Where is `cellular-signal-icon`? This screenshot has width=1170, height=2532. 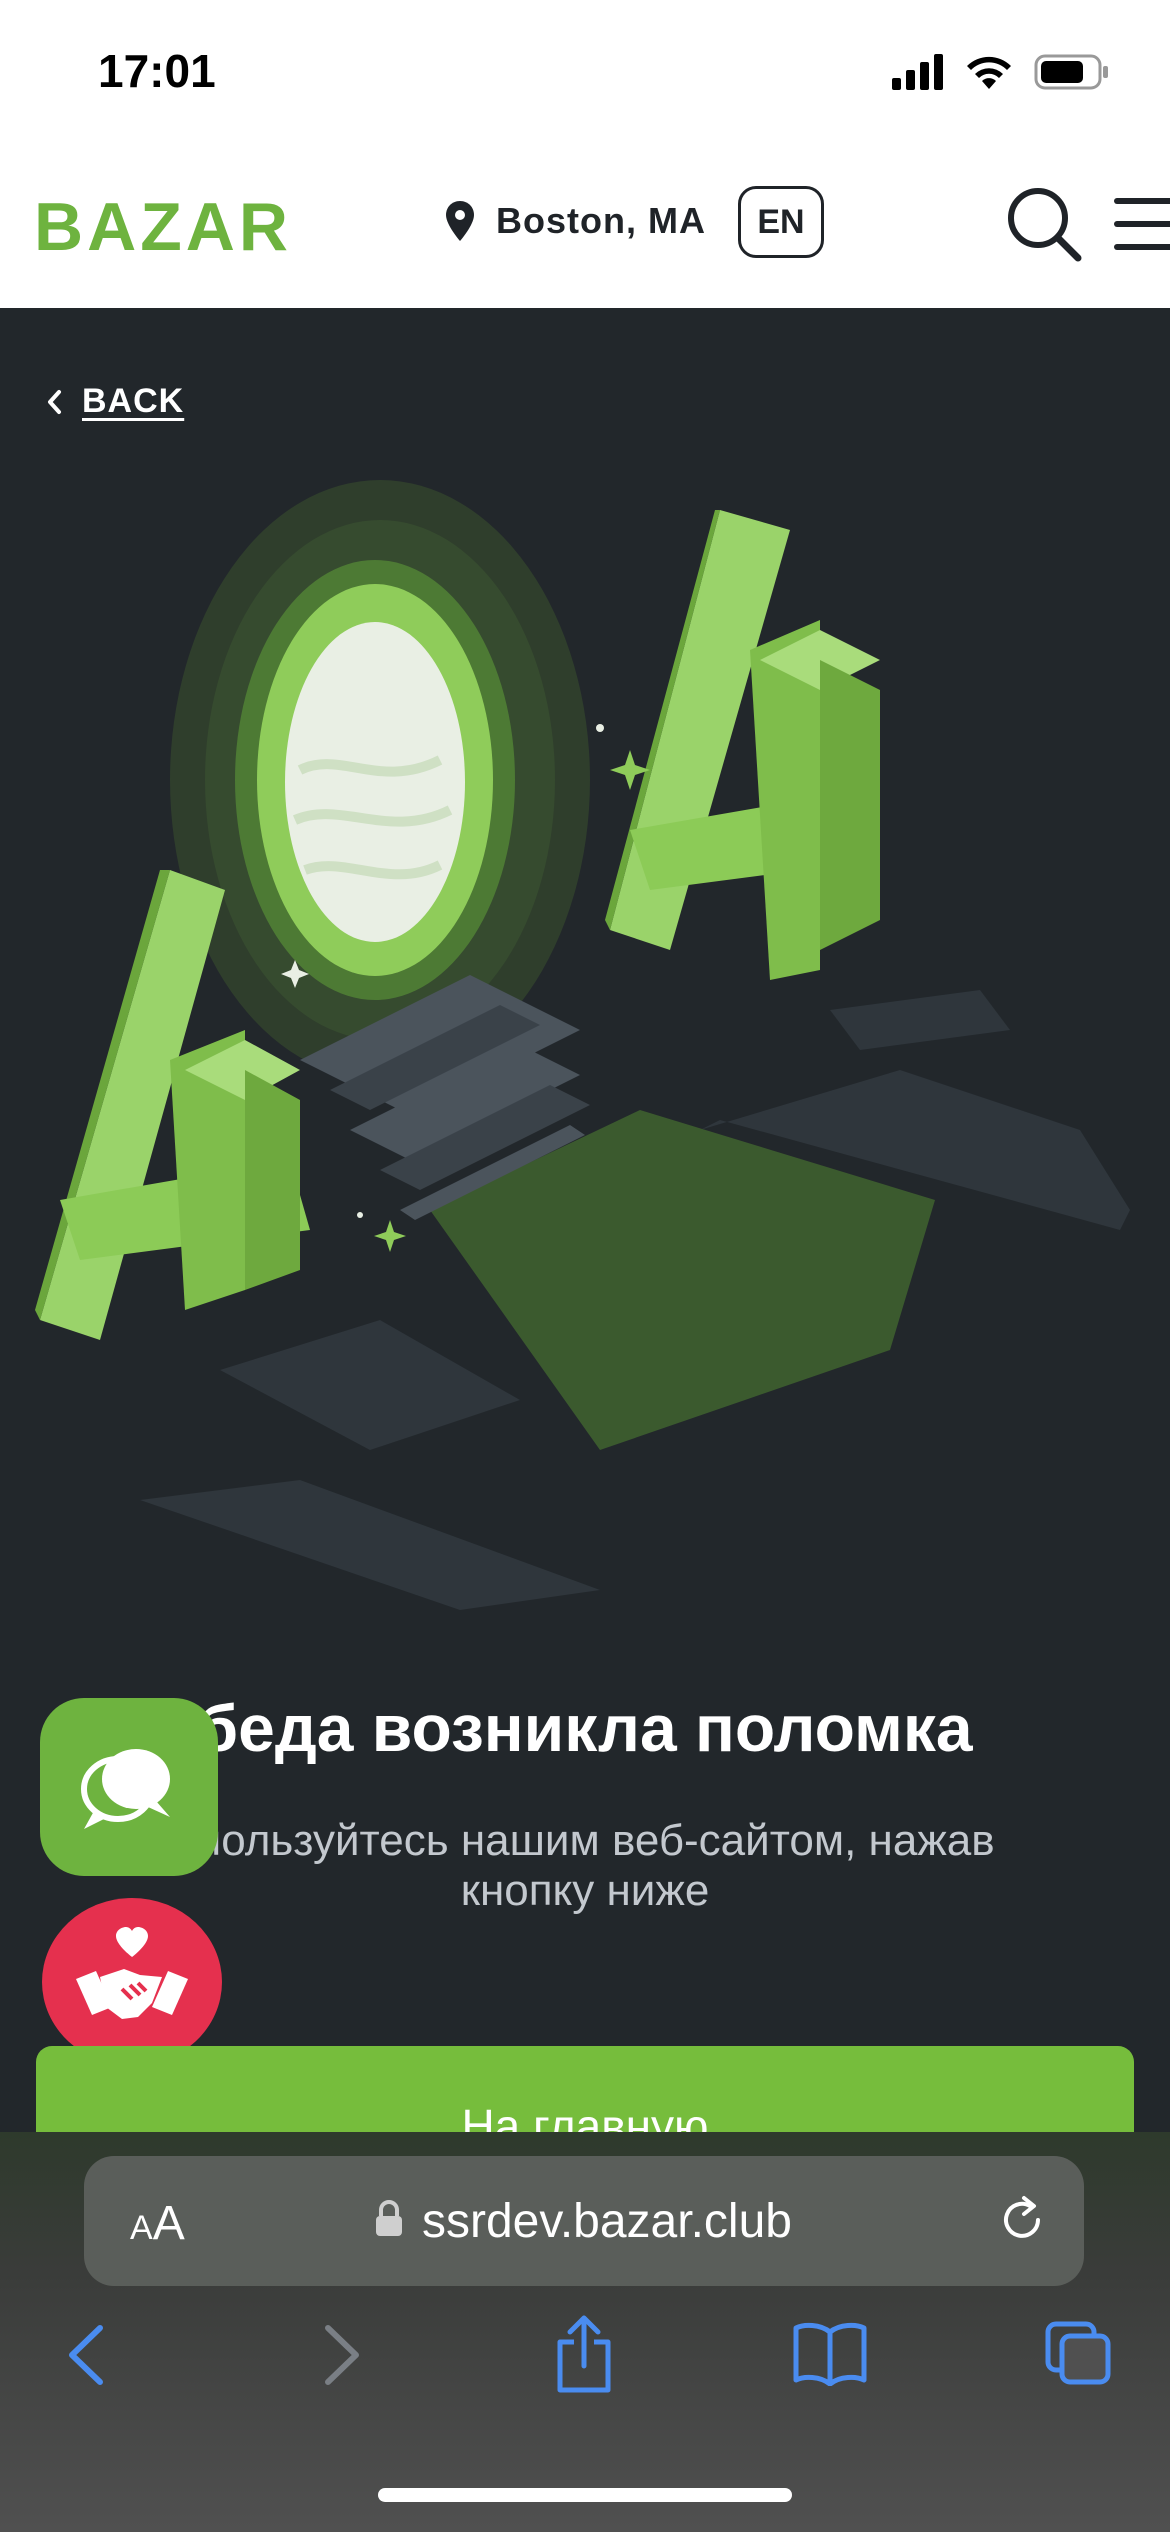
cellular-signal-icon is located at coordinates (917, 72).